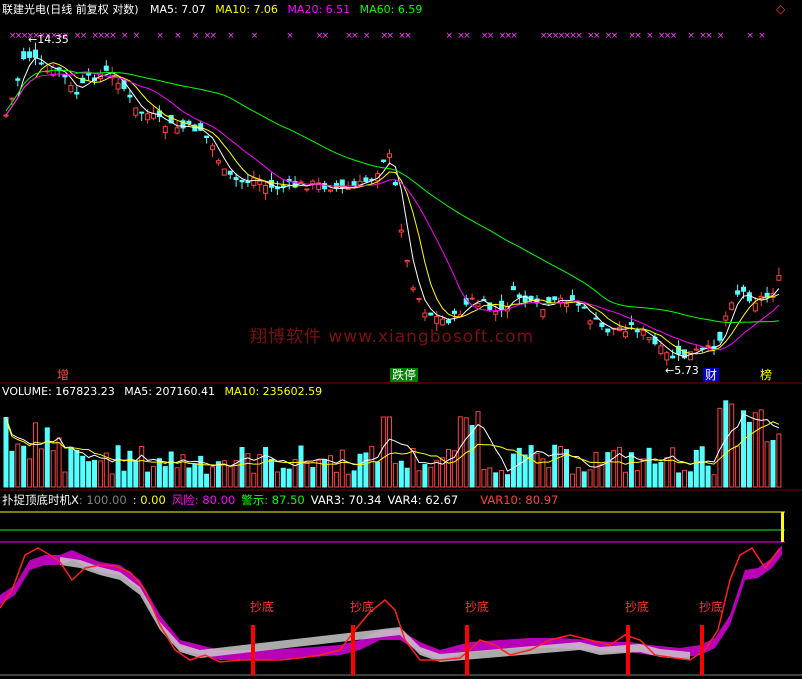  I want to click on indicator-item: : 0.00, so click(149, 500).